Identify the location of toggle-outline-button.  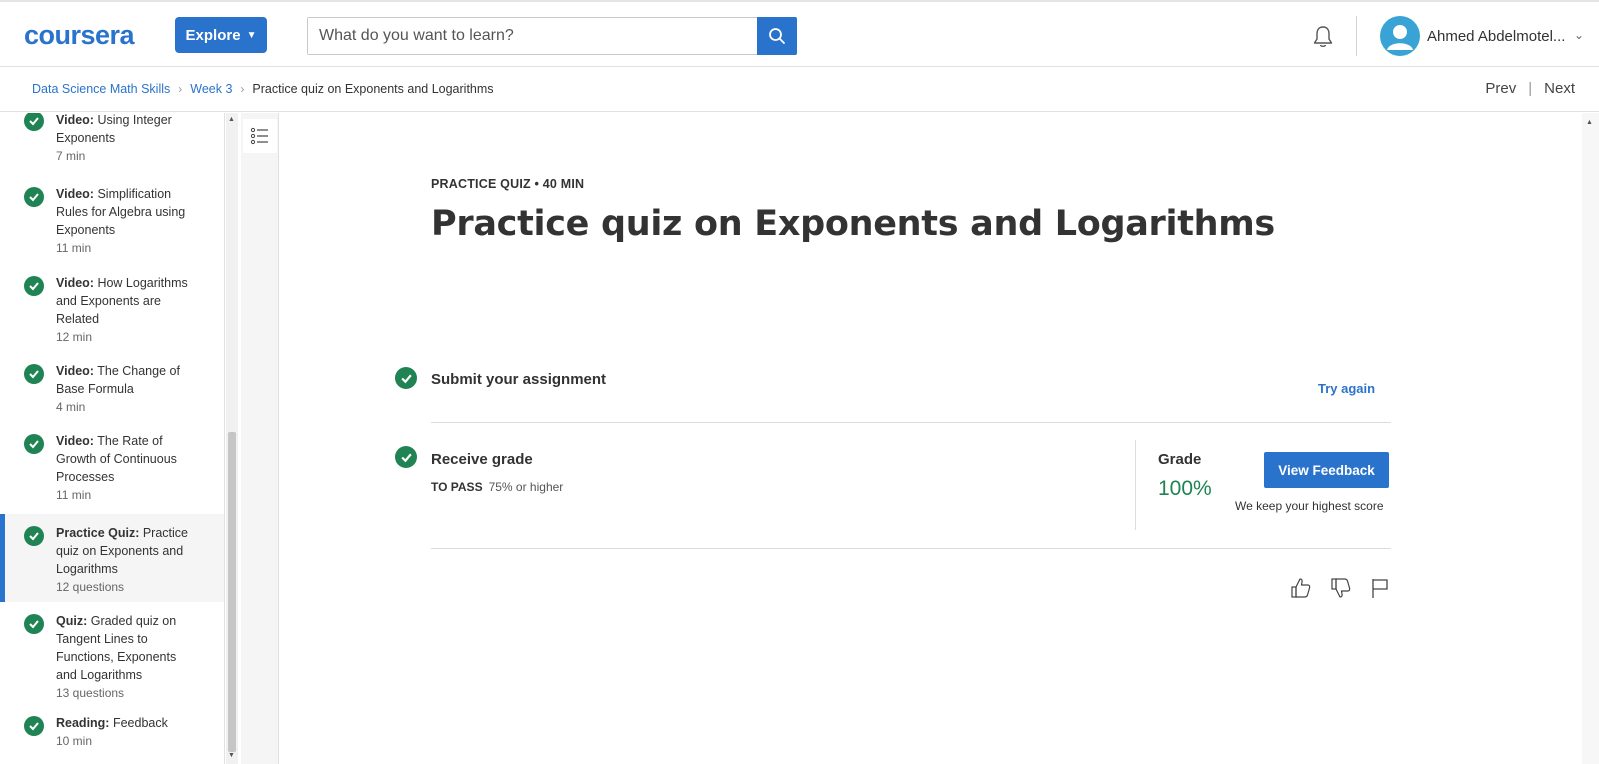
(260, 136).